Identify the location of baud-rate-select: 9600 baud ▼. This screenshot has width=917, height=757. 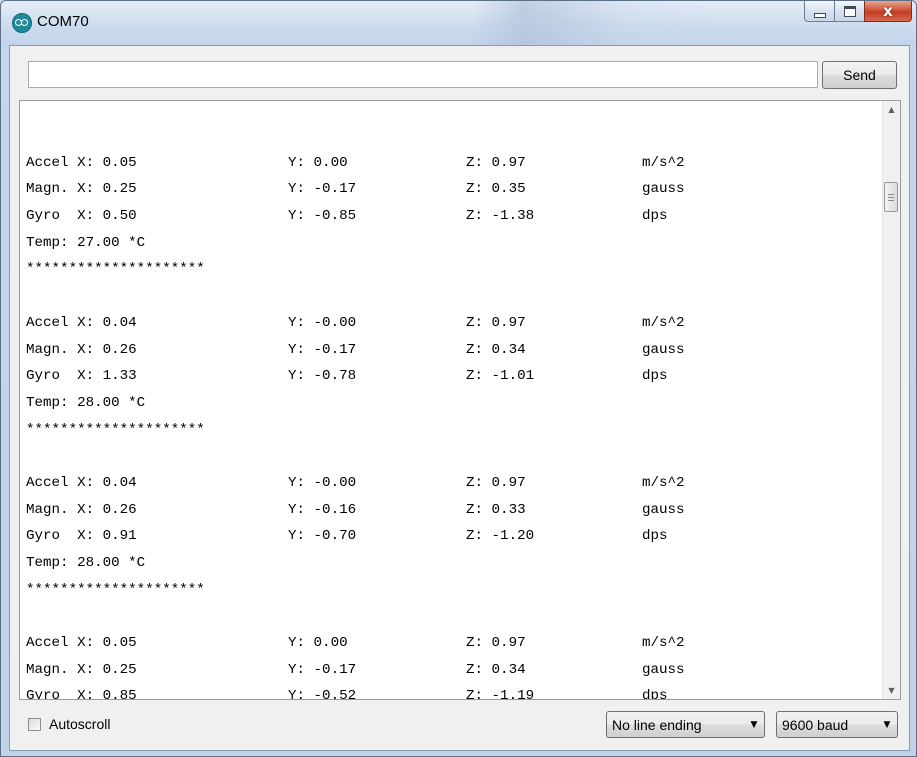
(837, 724).